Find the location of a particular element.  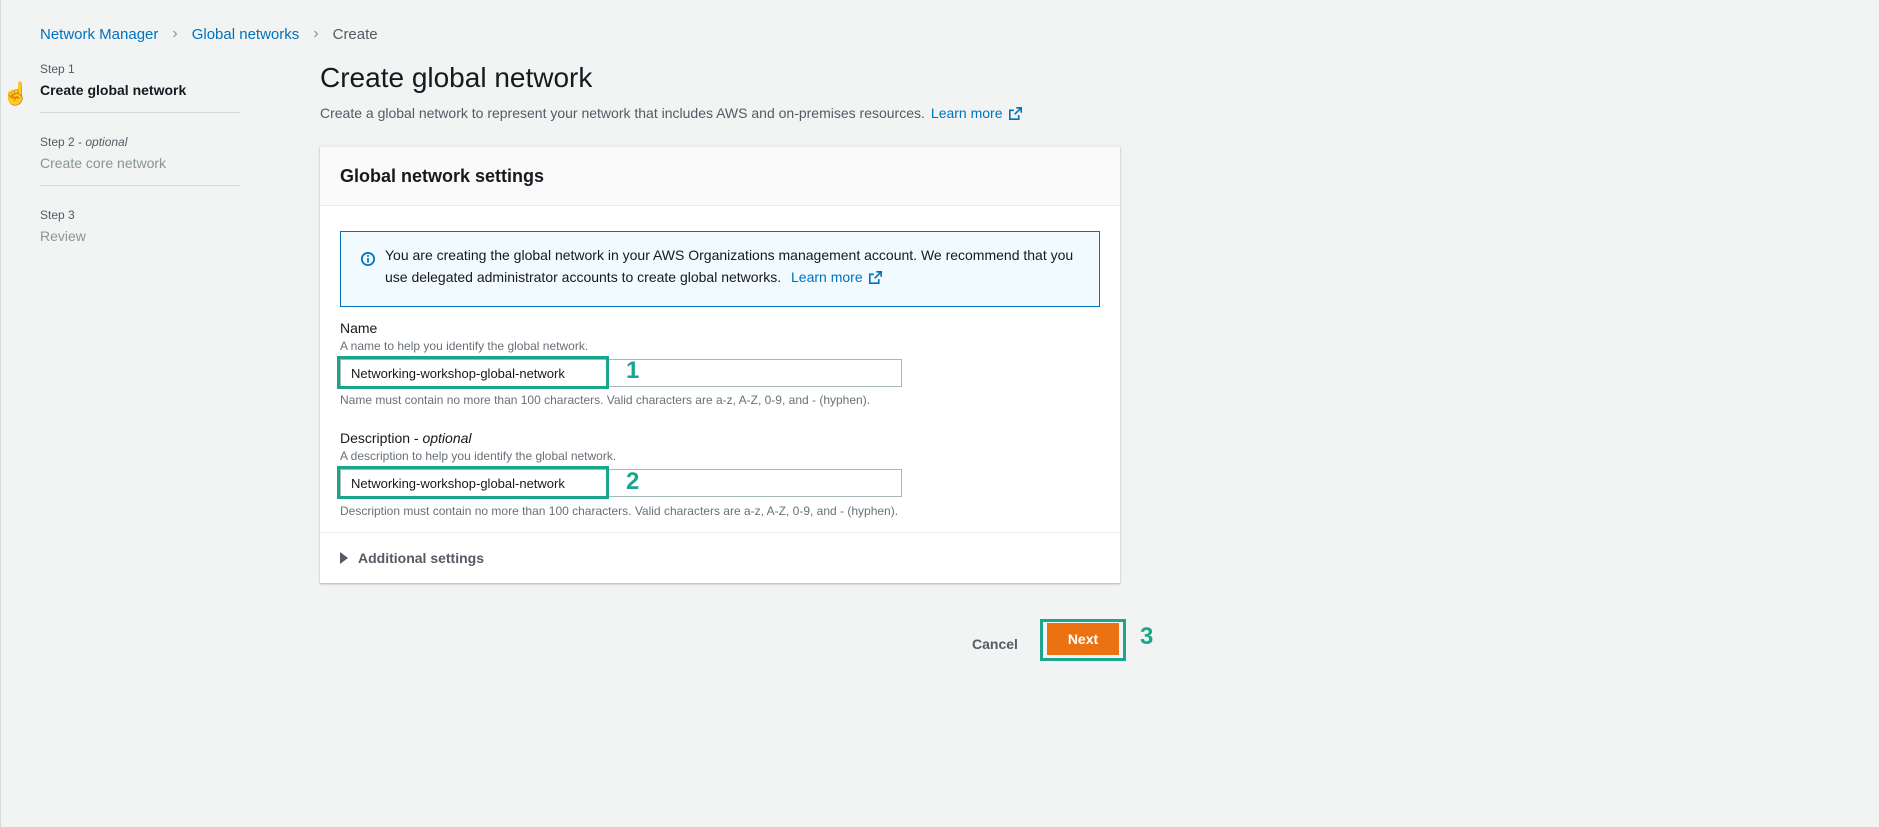

step-title: Create core network is located at coordinates (103, 163).